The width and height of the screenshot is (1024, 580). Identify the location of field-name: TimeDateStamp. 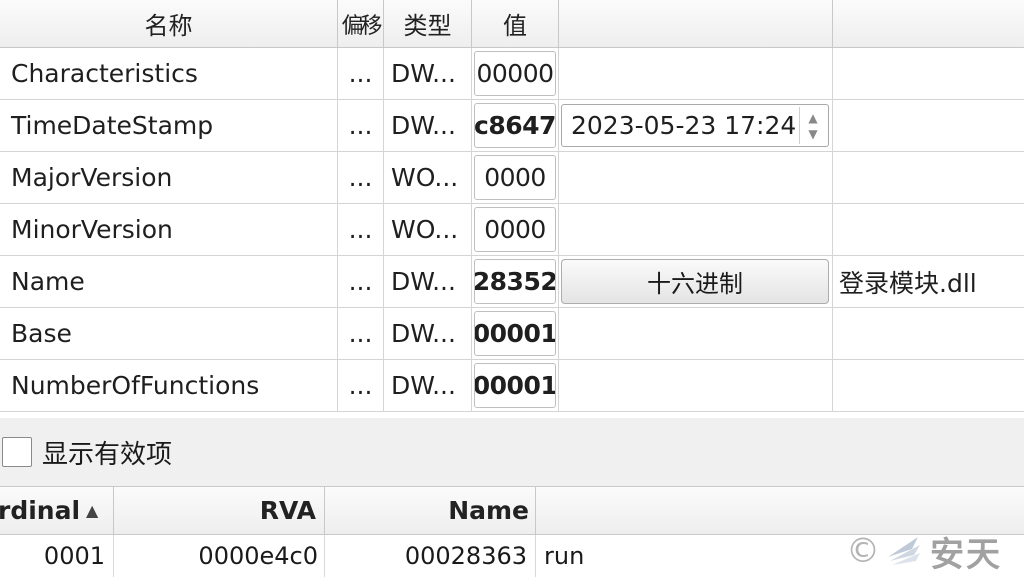
(169, 125).